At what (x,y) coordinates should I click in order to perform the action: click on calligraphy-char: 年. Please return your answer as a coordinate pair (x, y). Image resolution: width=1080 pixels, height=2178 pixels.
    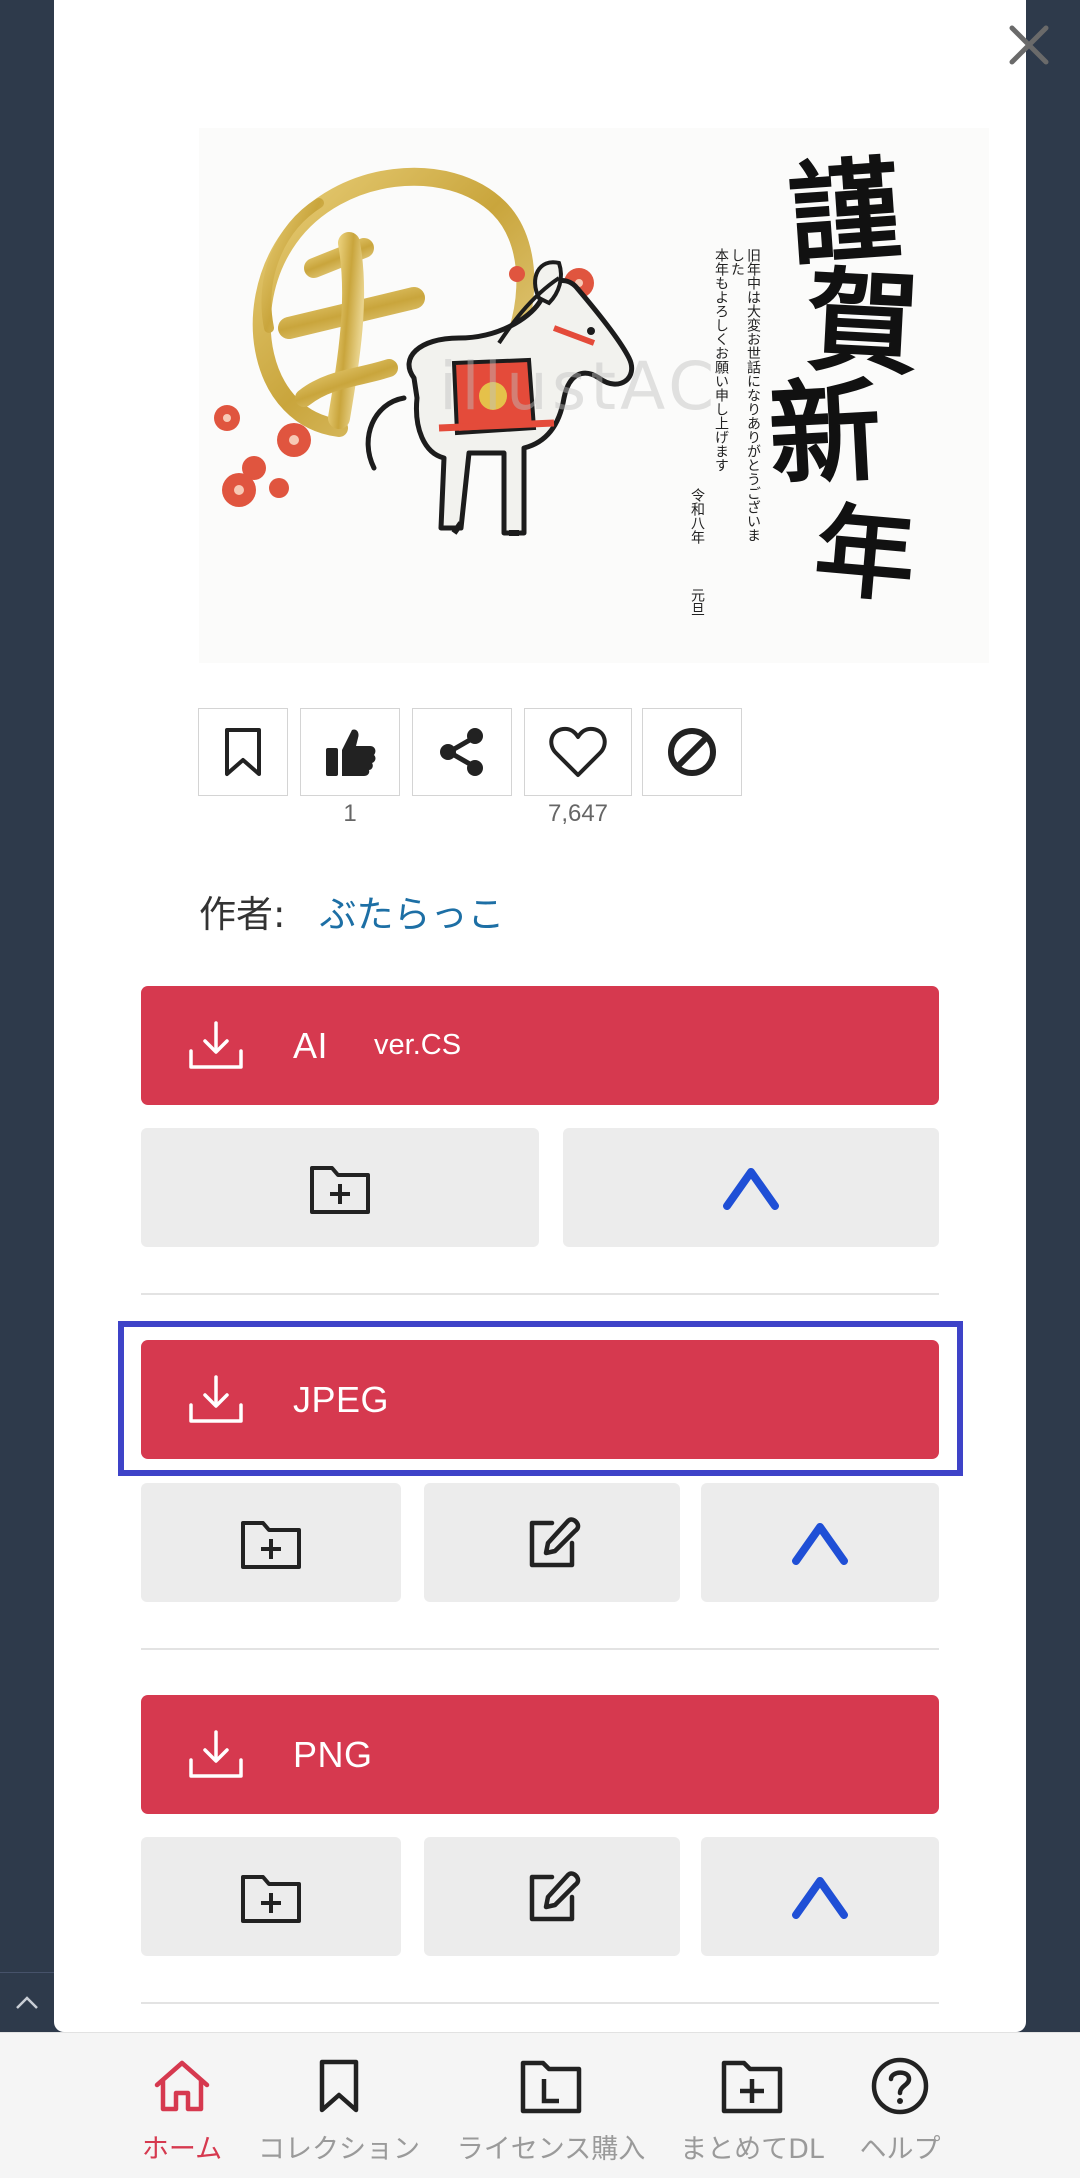
    Looking at the image, I should click on (865, 554).